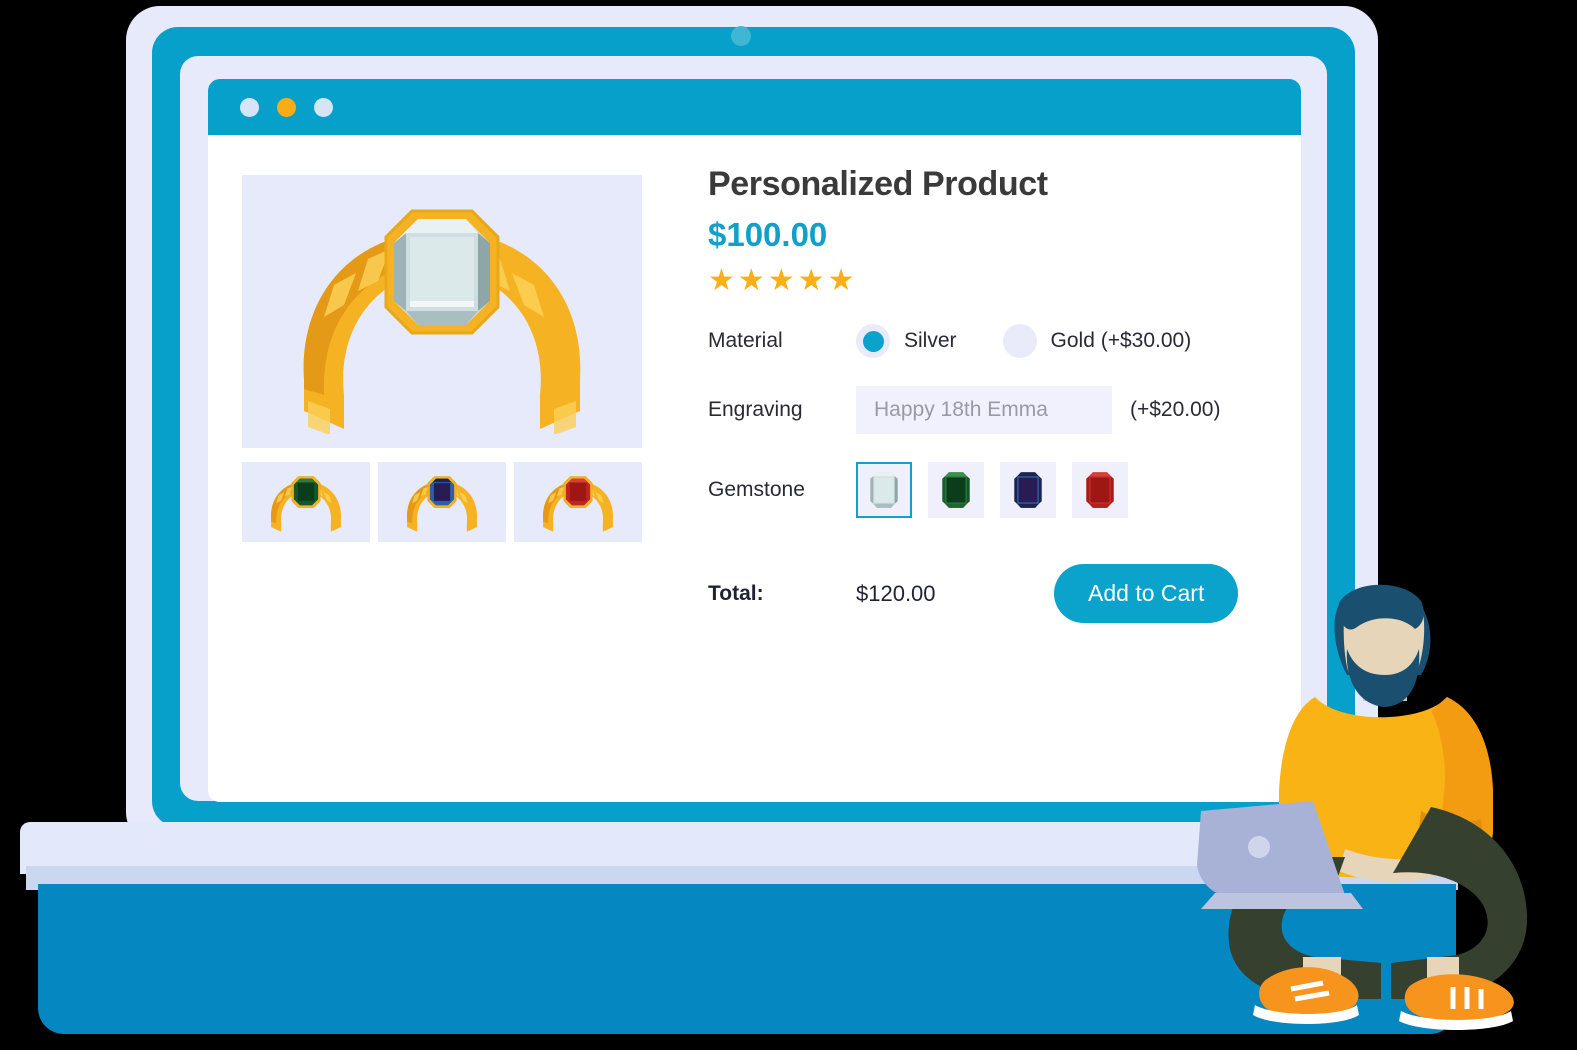  I want to click on gemstone-option-row: Gemstone, so click(988, 490).